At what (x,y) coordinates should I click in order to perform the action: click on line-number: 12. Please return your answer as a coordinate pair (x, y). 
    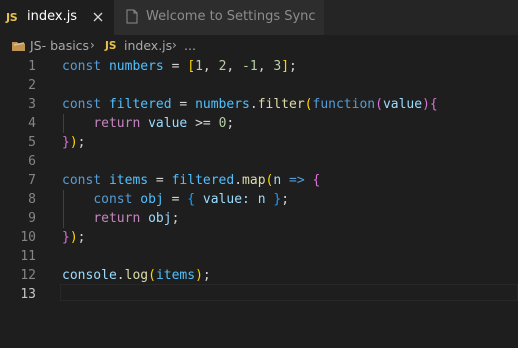
    Looking at the image, I should click on (28, 275).